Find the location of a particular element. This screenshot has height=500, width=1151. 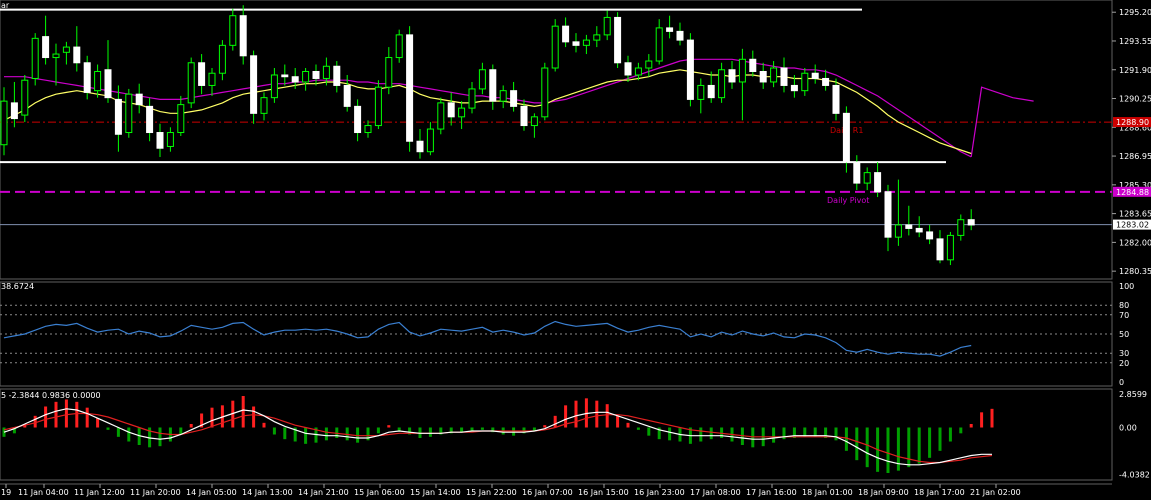

time-tick-label: 19 is located at coordinates (6, 492).